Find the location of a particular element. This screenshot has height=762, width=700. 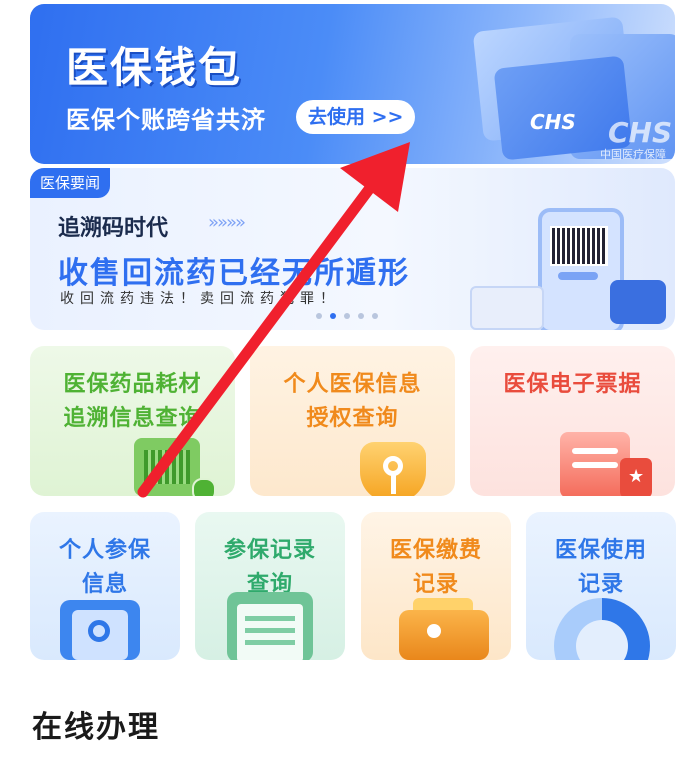

wallet-icon is located at coordinates (444, 629).